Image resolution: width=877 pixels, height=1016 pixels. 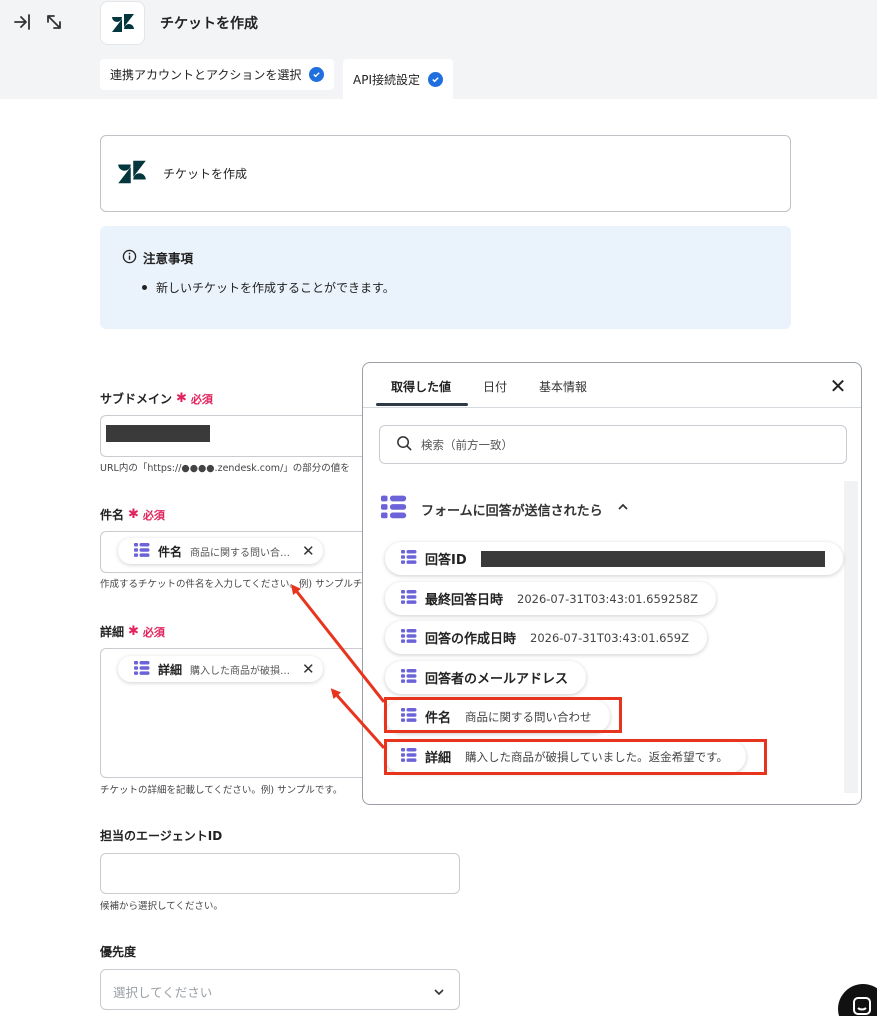 I want to click on value-item-created-at: 回答の作成日時 2026-07-31T03:43:01.659Z, so click(x=546, y=637).